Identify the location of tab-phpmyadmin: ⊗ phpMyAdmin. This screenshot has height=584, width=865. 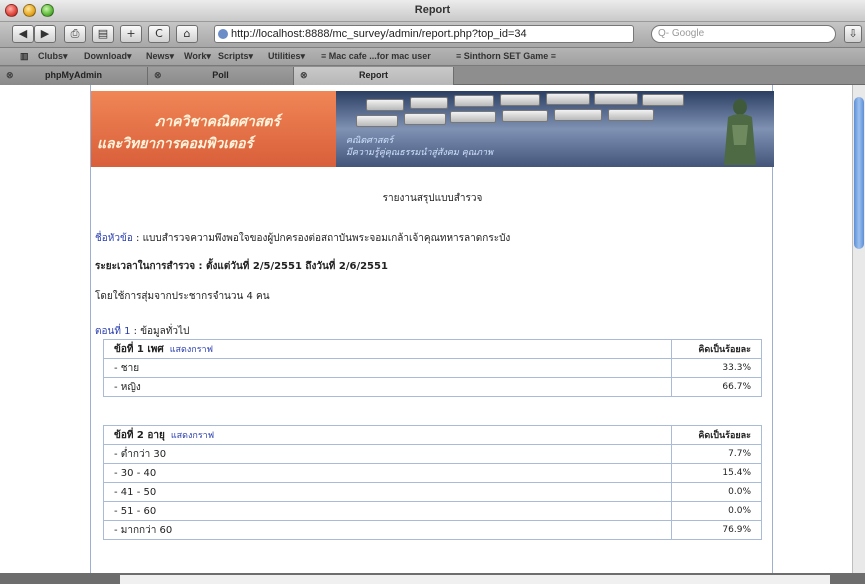
(74, 76).